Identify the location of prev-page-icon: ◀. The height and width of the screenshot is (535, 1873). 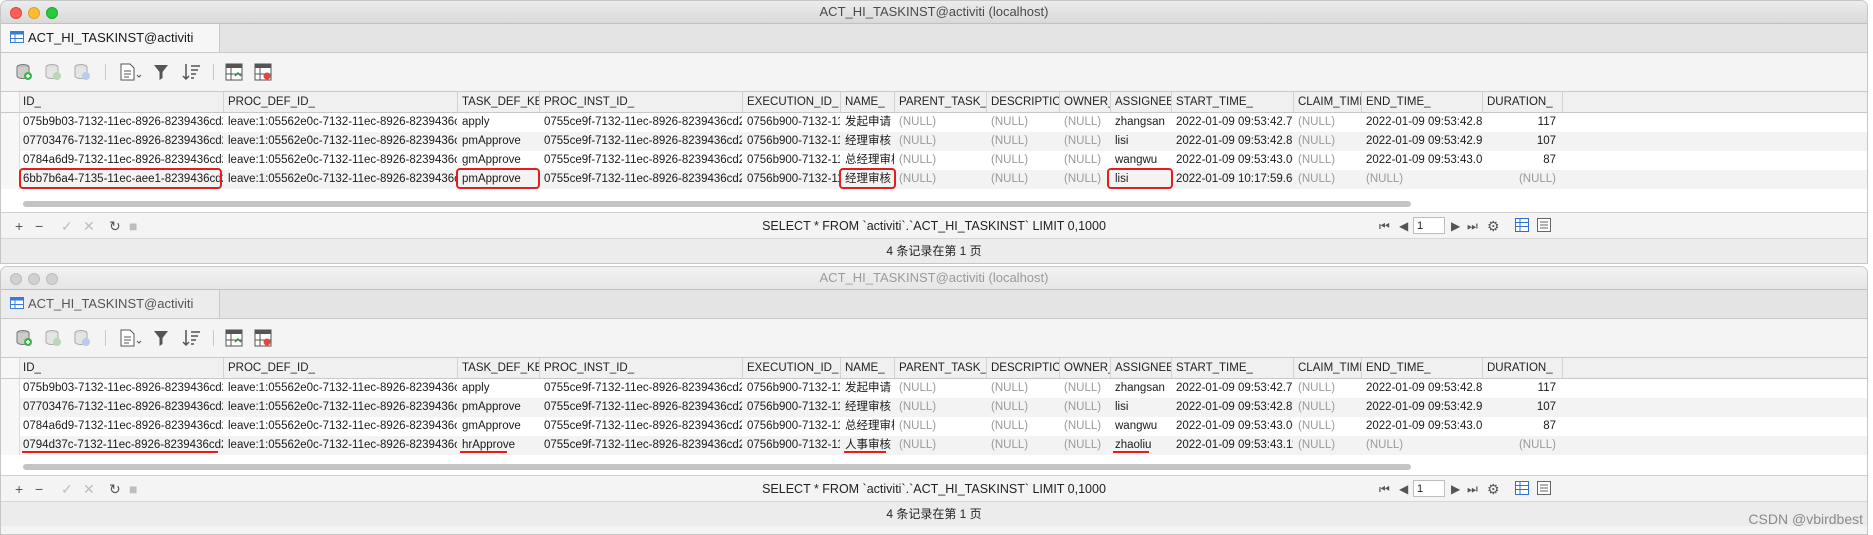
(1403, 226).